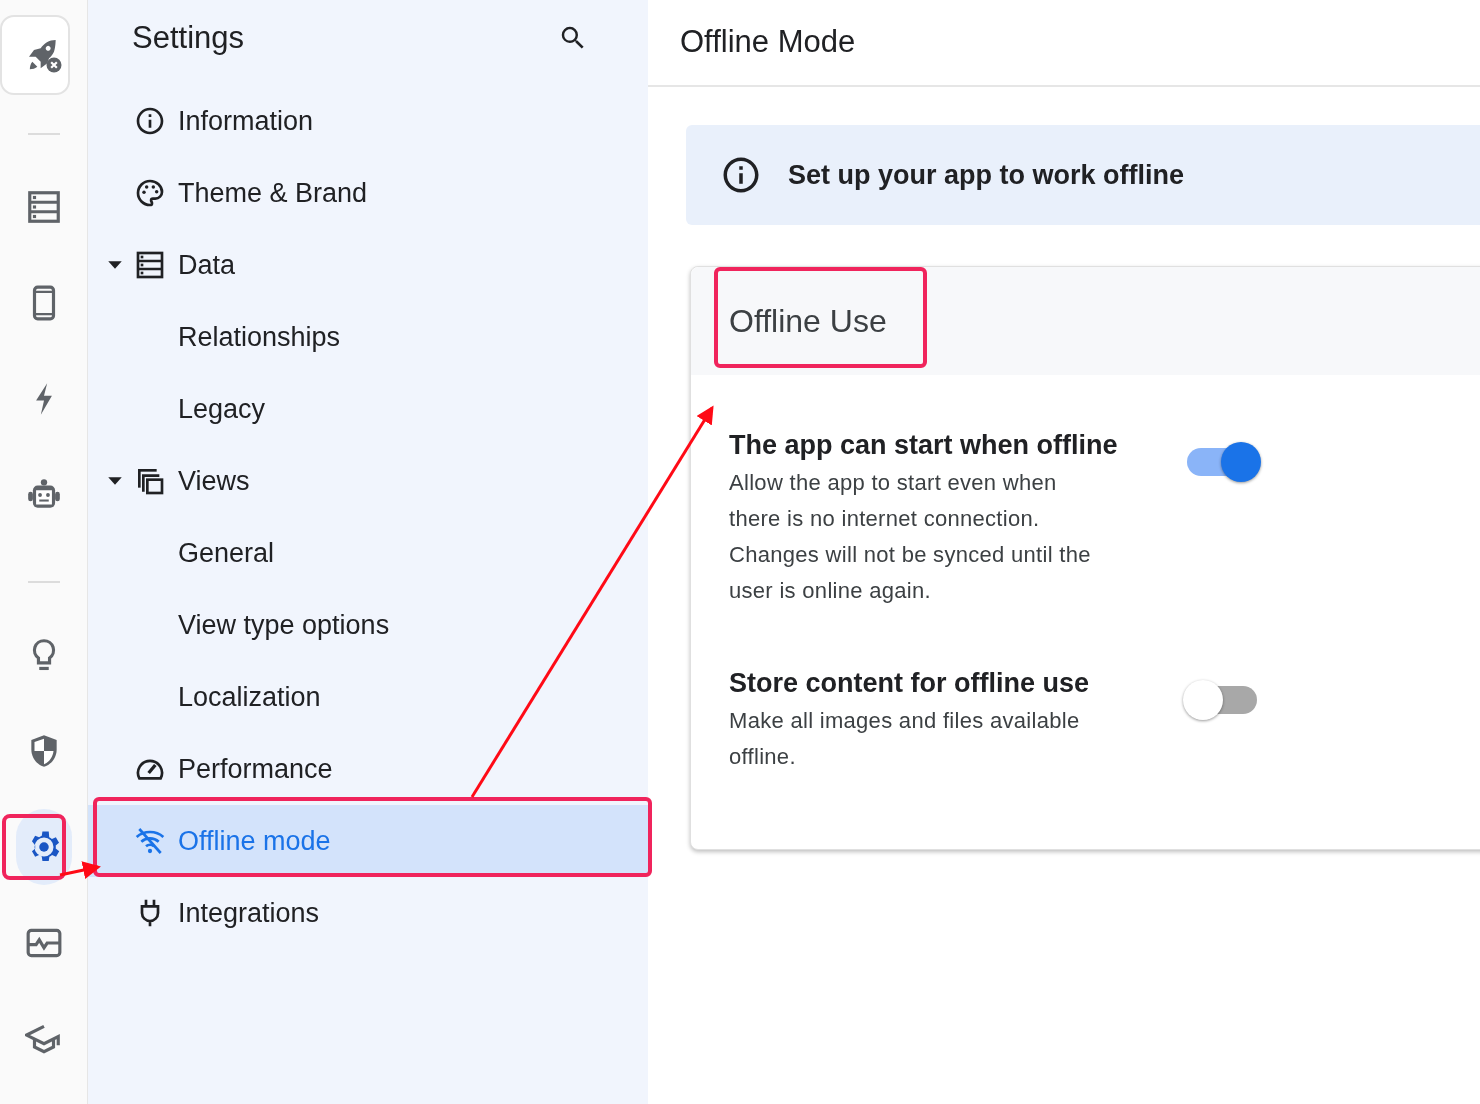 This screenshot has width=1480, height=1104. What do you see at coordinates (910, 683) in the screenshot?
I see `option-title: Store content for offline use` at bounding box center [910, 683].